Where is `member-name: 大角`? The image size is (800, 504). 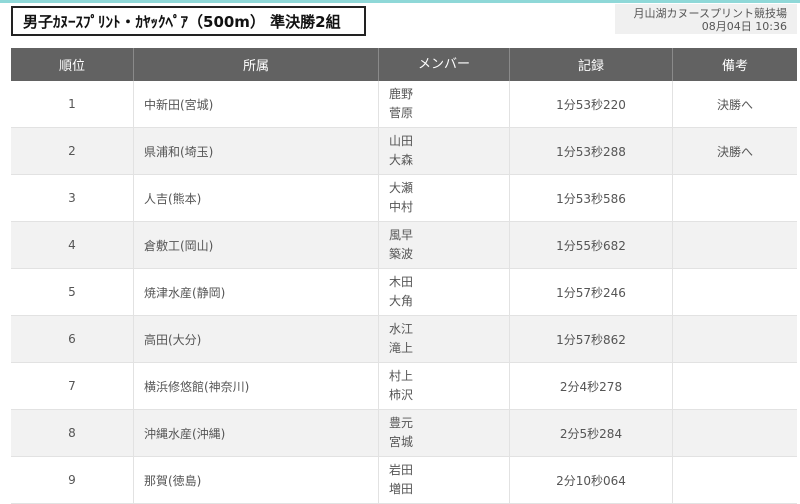 member-name: 大角 is located at coordinates (401, 301).